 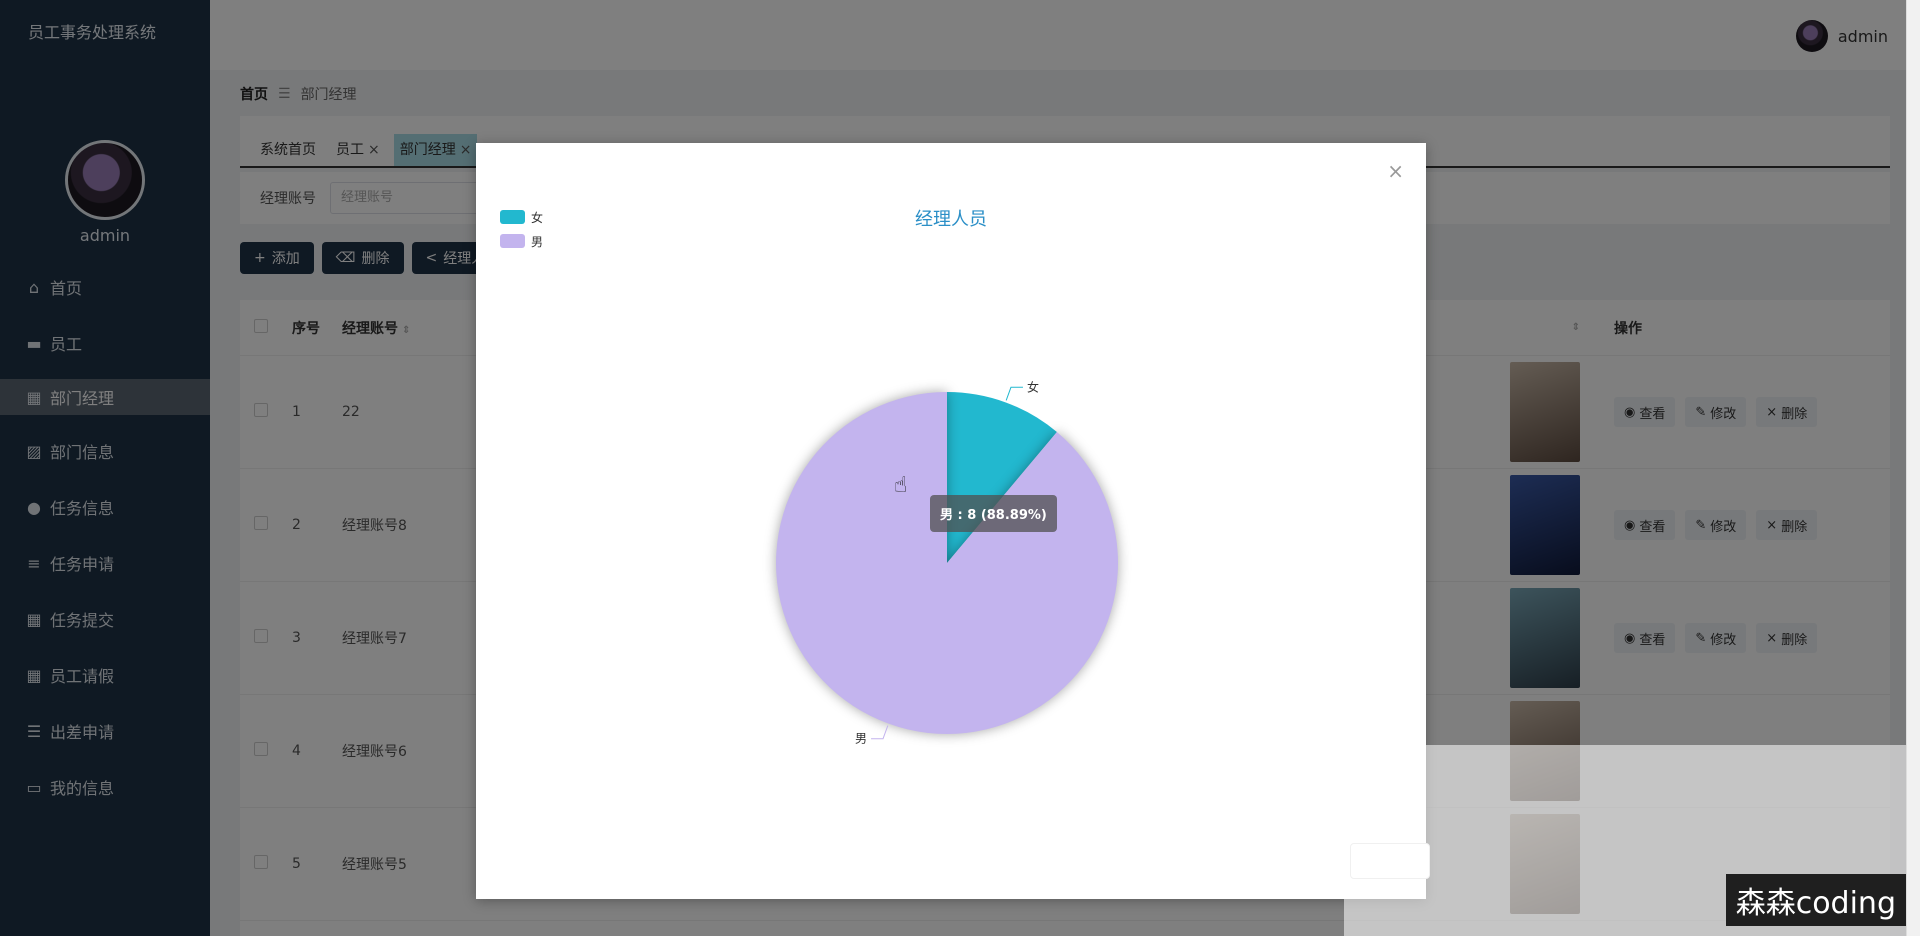 What do you see at coordinates (861, 739) in the screenshot?
I see `slice-label-1: 男` at bounding box center [861, 739].